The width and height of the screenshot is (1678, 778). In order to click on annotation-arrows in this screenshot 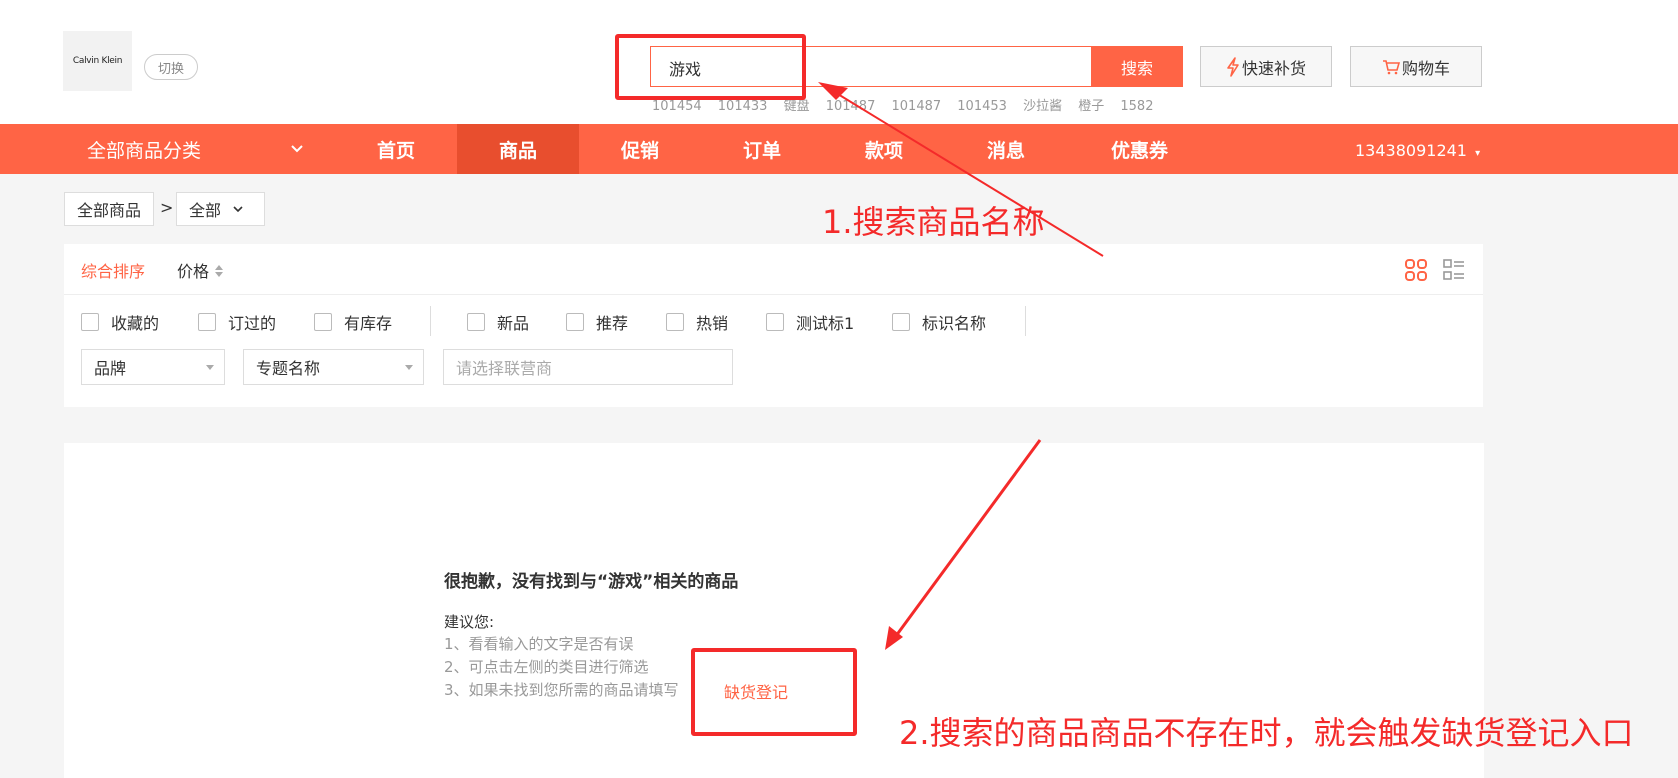, I will do `click(961, 366)`.